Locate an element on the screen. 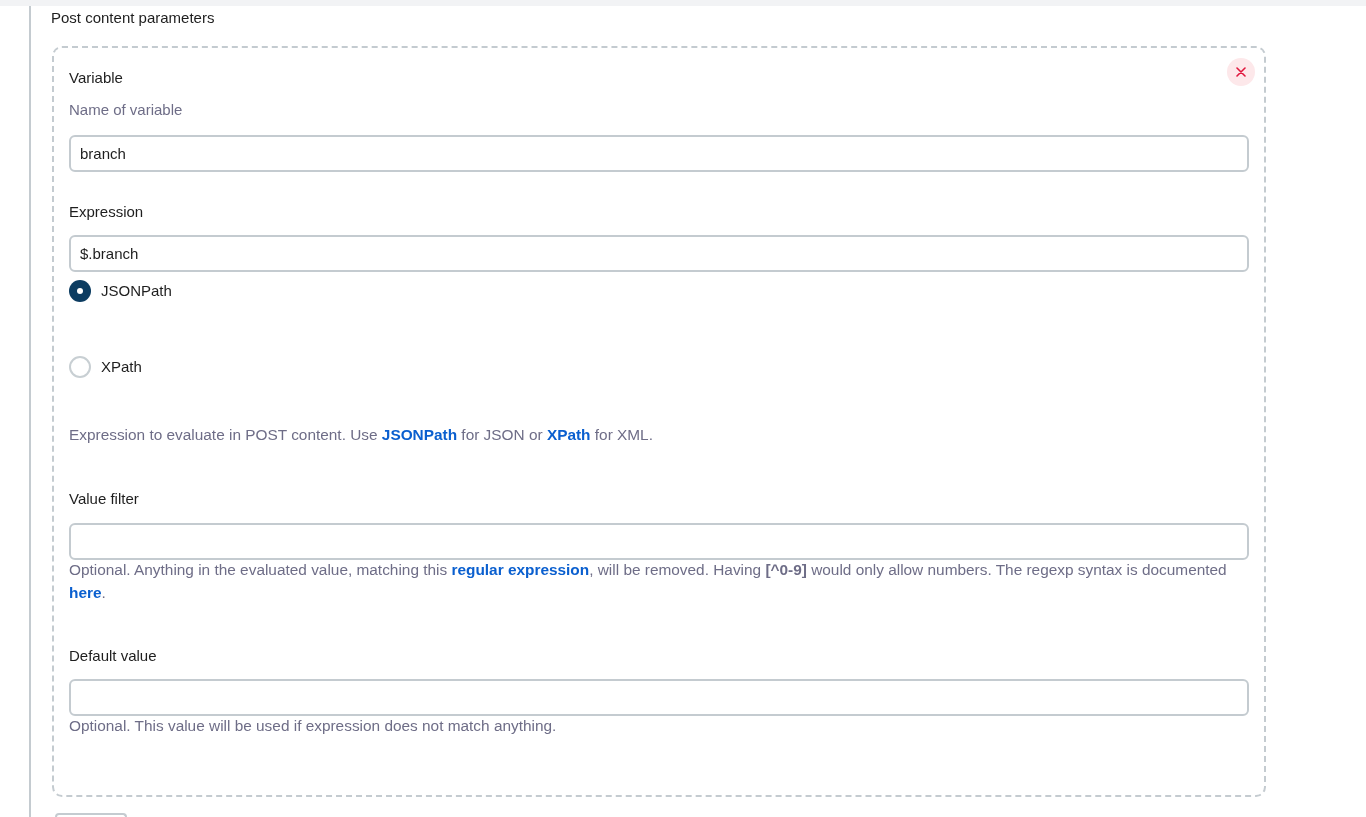 This screenshot has height=817, width=1366. section-title: Post content parameters is located at coordinates (133, 18).